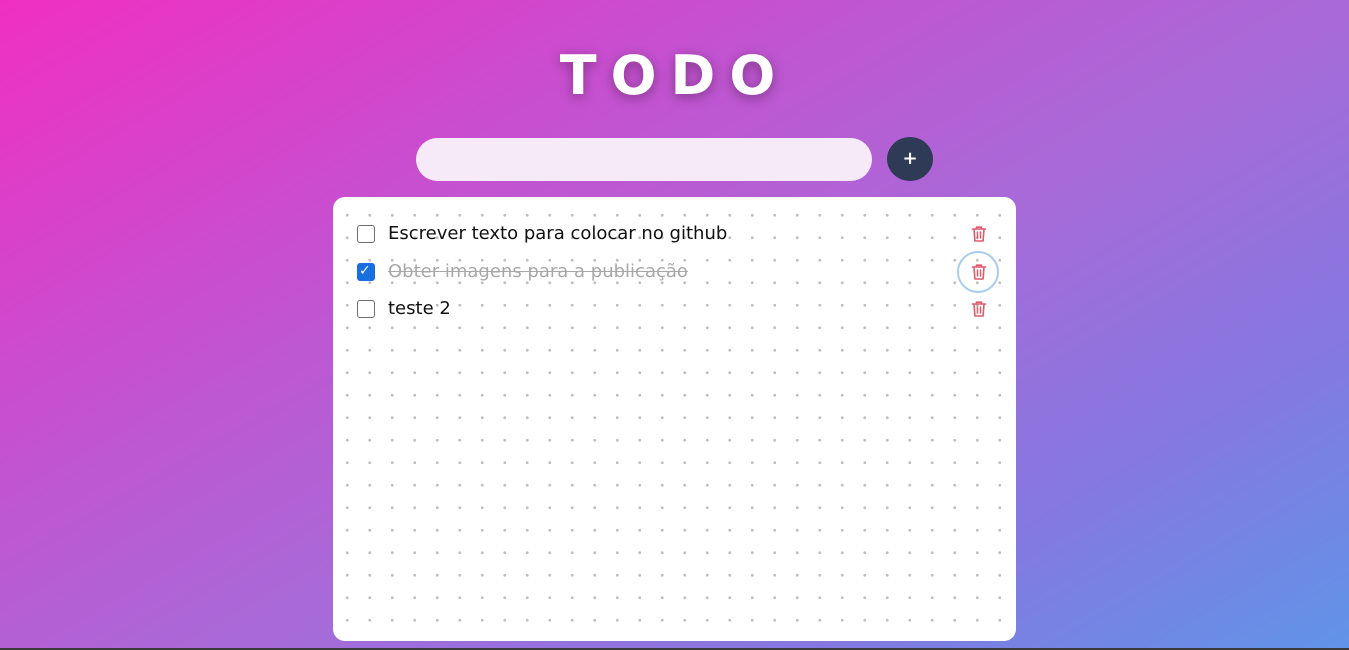 The width and height of the screenshot is (1349, 650). I want to click on app-title: TODO, so click(674, 75).